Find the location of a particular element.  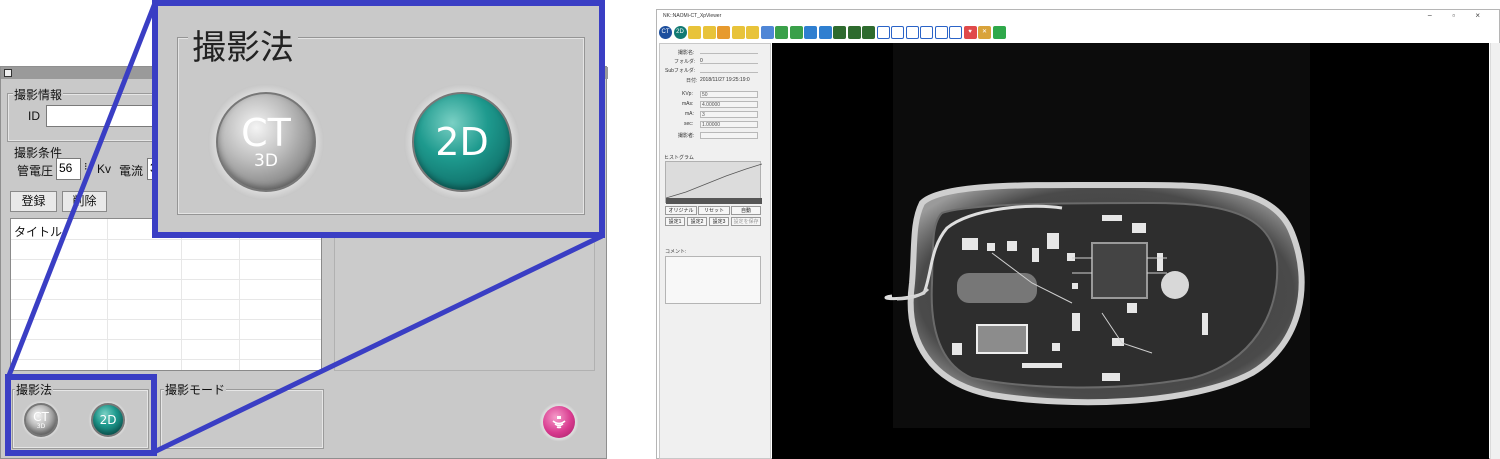

param-label-mas: mAs: is located at coordinates (688, 104).